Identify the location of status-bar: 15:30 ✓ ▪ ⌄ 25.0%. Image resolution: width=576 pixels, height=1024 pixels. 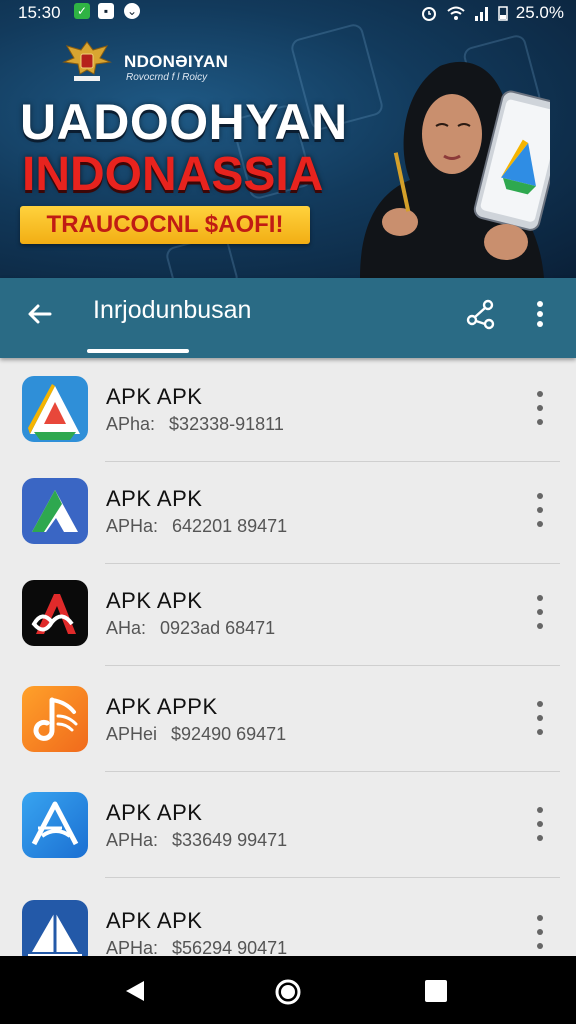
(288, 13).